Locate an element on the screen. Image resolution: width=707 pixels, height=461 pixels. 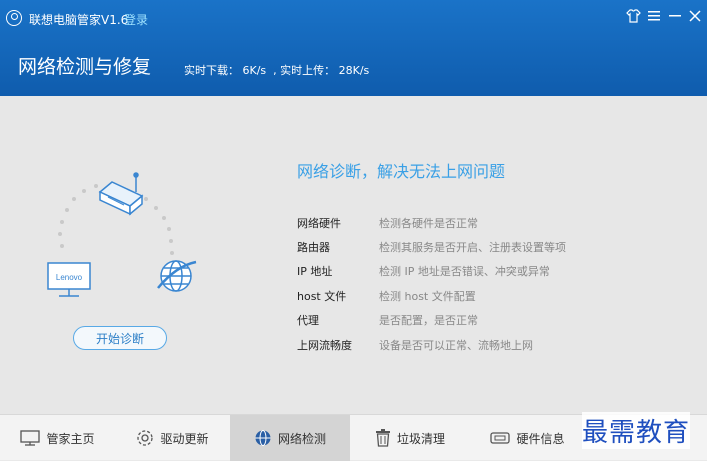
monitor-icon is located at coordinates (30, 438).